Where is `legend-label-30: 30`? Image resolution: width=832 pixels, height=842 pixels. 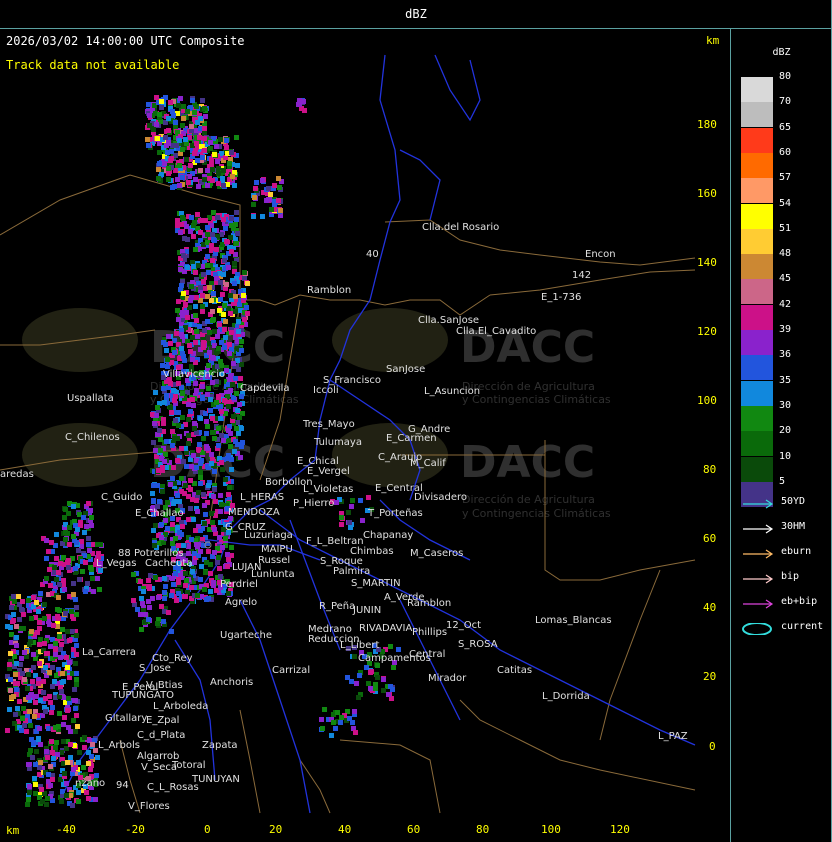 legend-label-30: 30 is located at coordinates (785, 405).